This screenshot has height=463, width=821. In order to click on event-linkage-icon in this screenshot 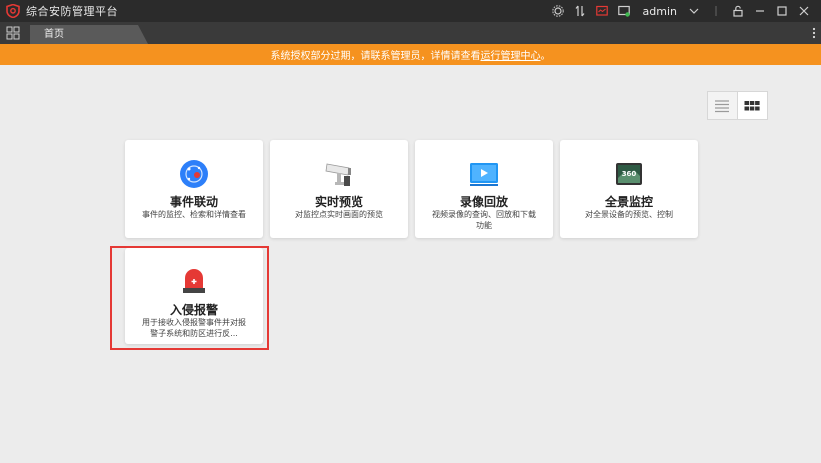, I will do `click(194, 174)`.